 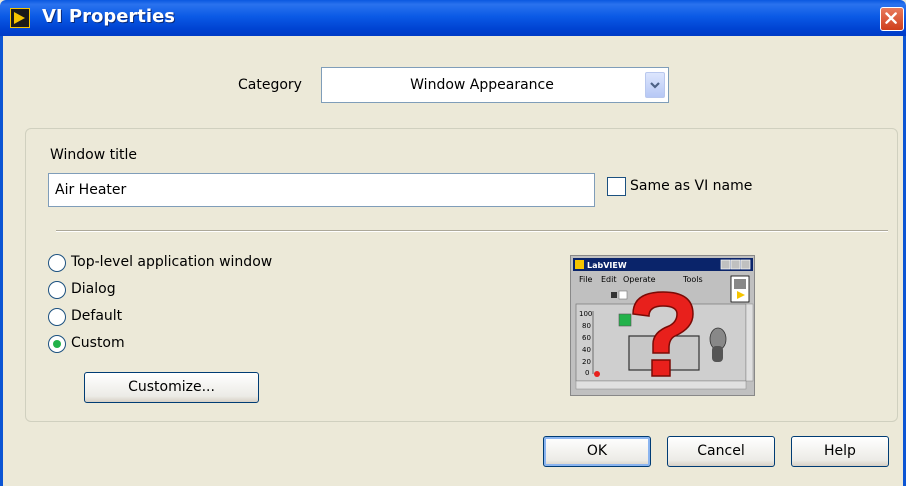 I want to click on radio-custom-label: Custom, so click(x=98, y=343).